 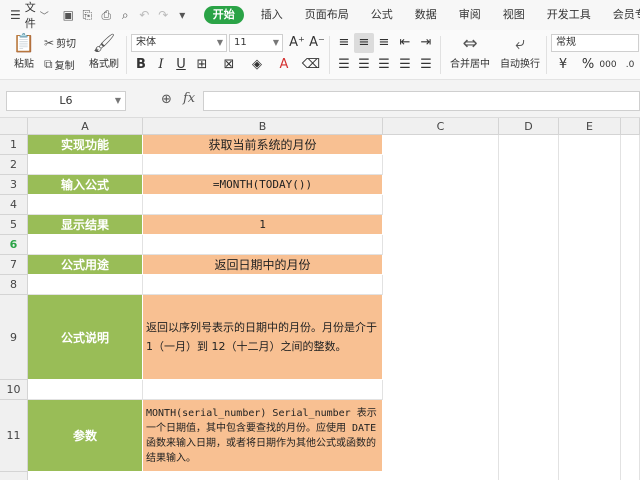 What do you see at coordinates (85, 225) in the screenshot?
I see `cell-a5: 显示结果` at bounding box center [85, 225].